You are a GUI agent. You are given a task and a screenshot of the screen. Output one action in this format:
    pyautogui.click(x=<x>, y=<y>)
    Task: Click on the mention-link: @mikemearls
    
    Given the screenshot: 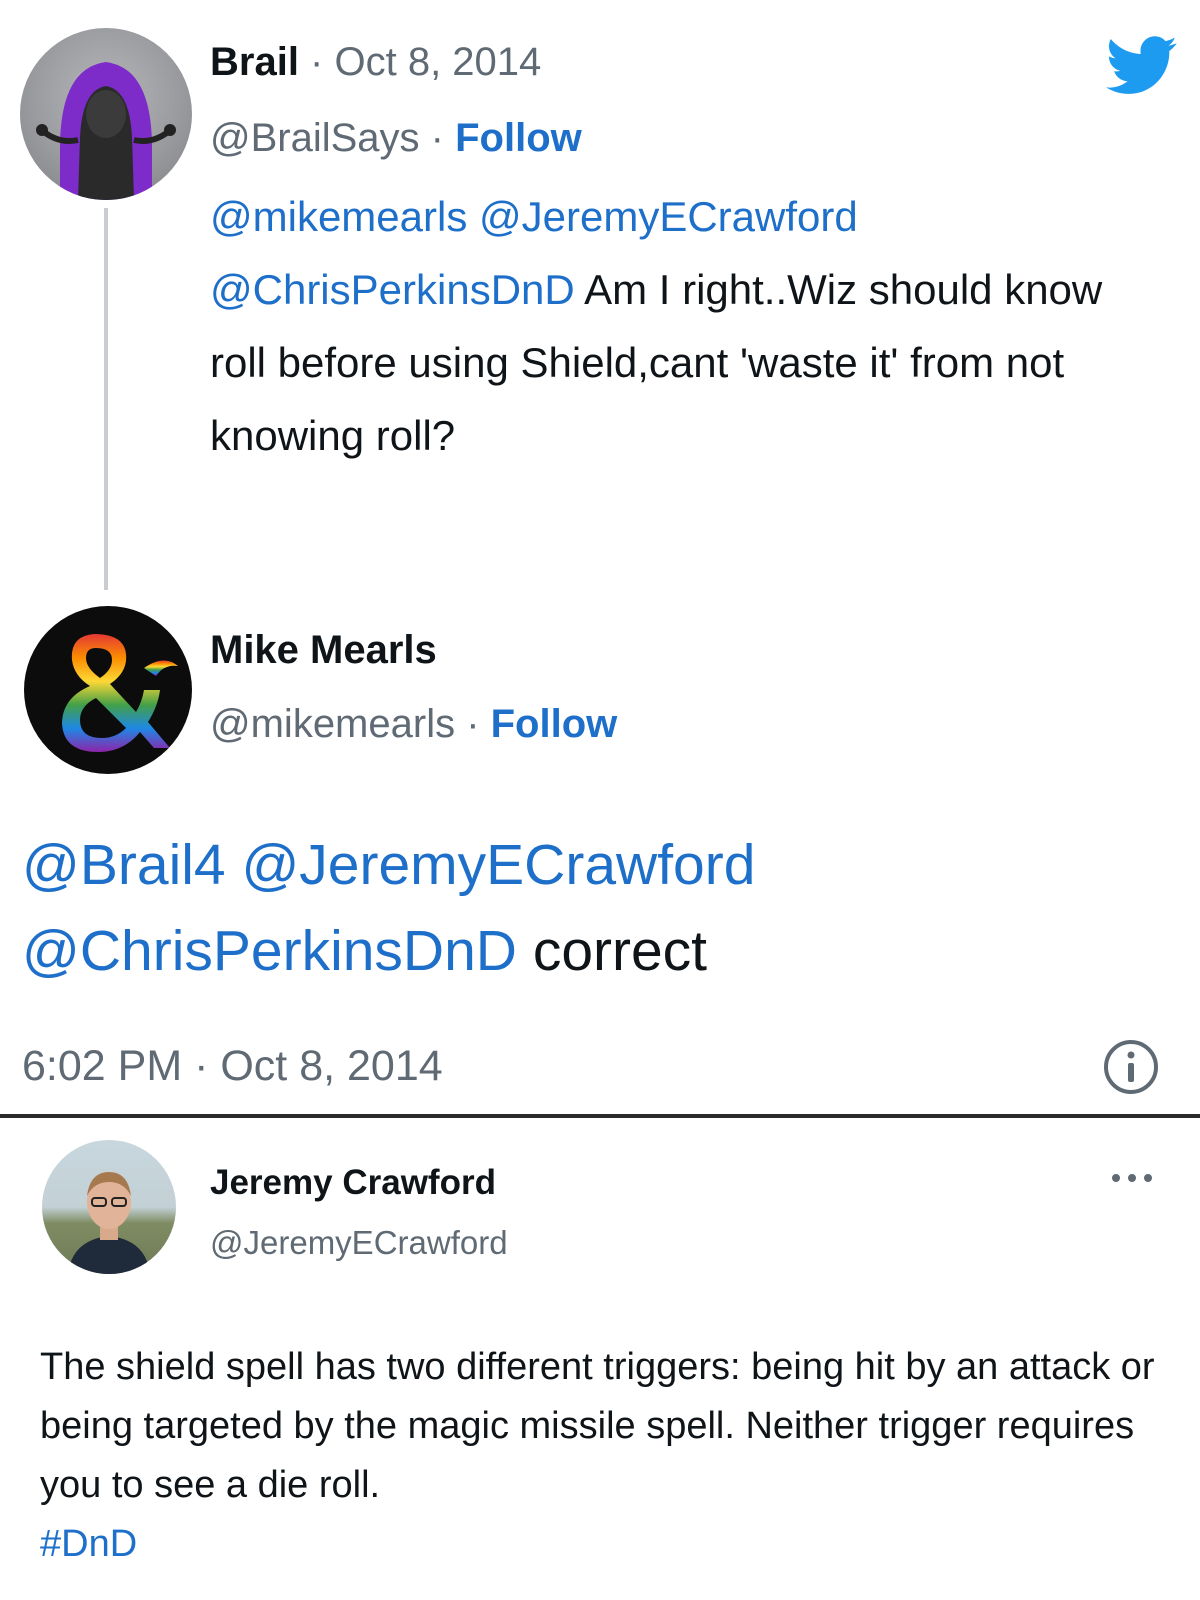 What is the action you would take?
    pyautogui.click(x=338, y=216)
    